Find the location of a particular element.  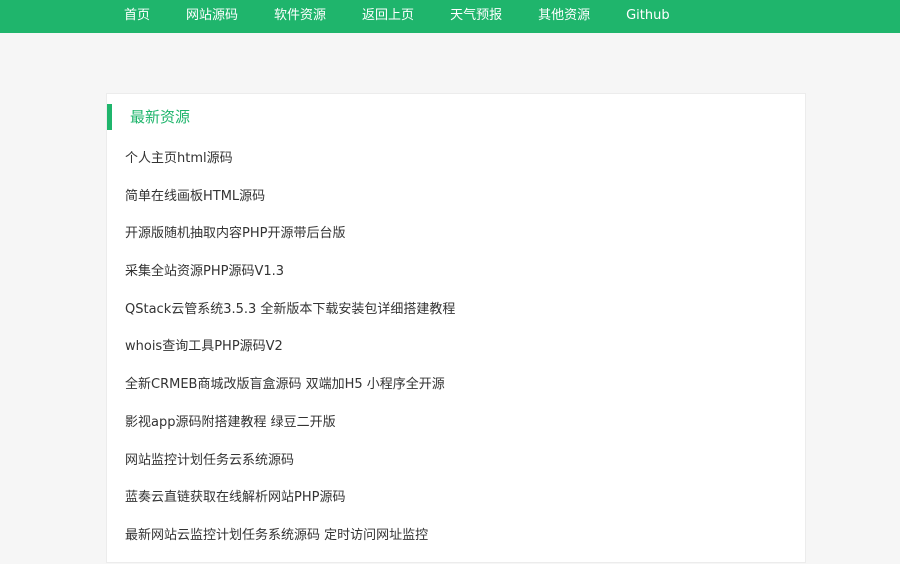

list-item: whois查询工具PHP源码V2 is located at coordinates (290, 356).